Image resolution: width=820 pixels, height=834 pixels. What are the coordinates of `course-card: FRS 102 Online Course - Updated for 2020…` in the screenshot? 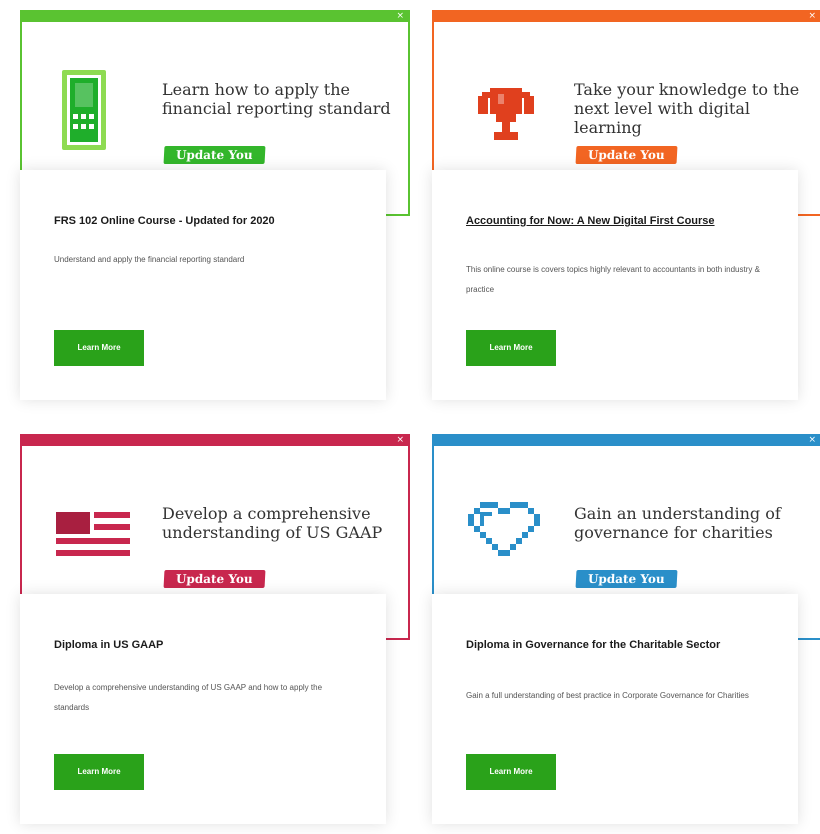 It's located at (203, 285).